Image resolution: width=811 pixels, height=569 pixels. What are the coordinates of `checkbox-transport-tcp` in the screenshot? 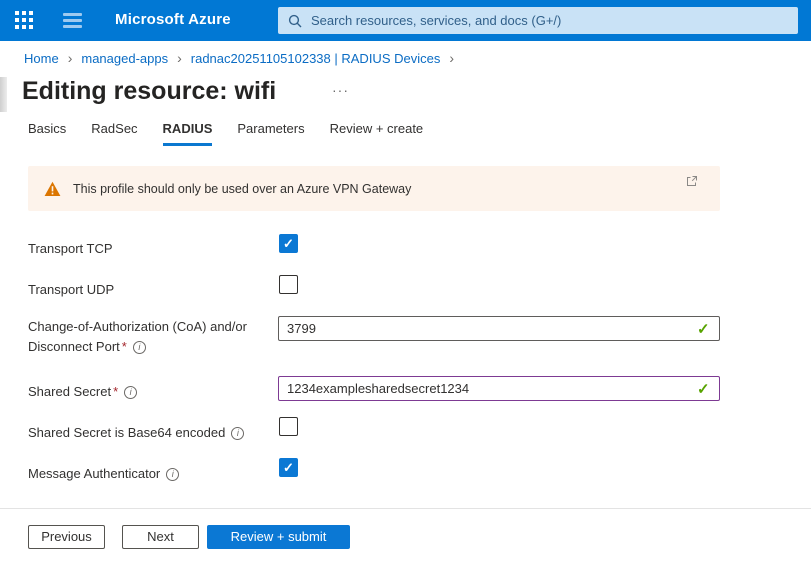 It's located at (288, 243).